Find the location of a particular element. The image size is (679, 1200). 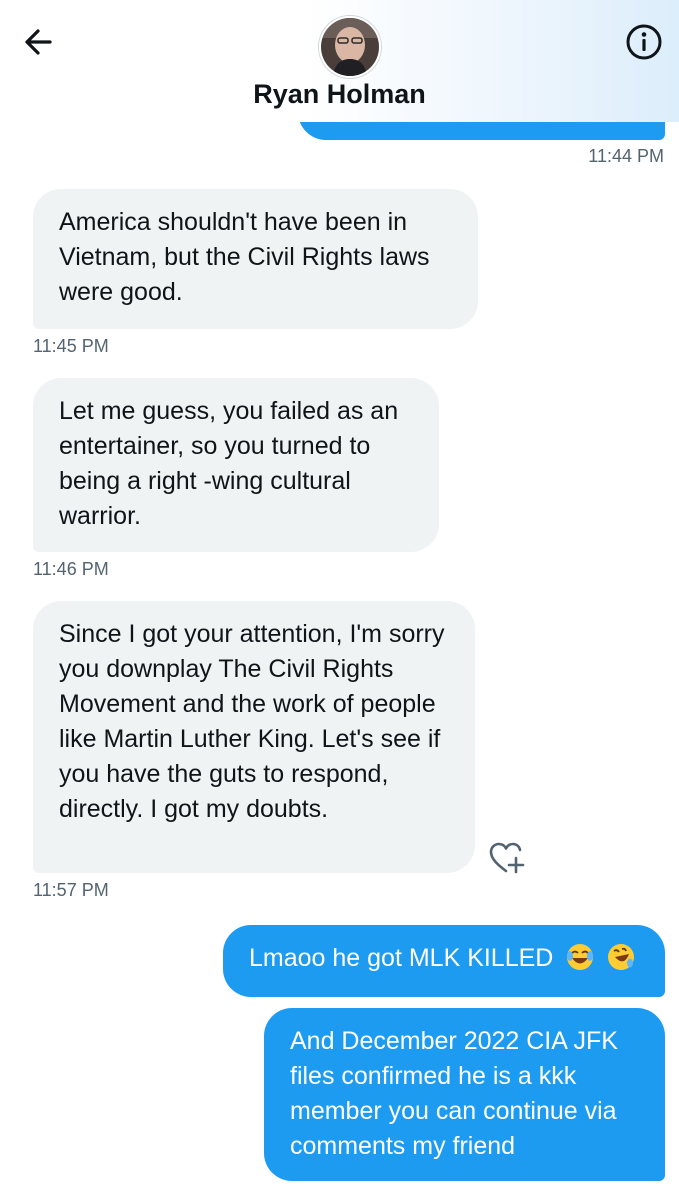

avatar is located at coordinates (350, 47).